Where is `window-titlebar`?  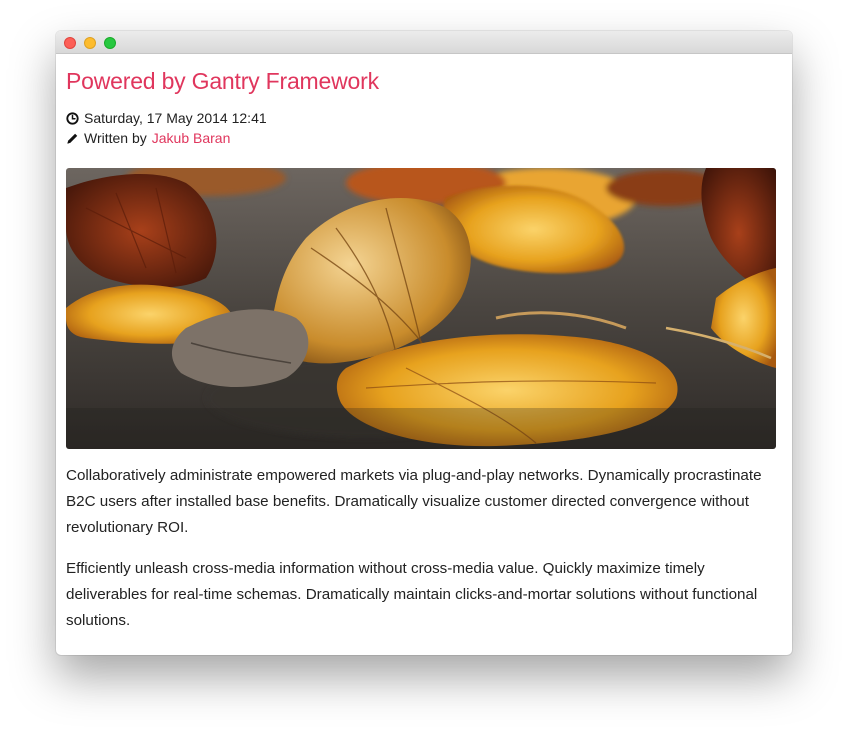
window-titlebar is located at coordinates (424, 42).